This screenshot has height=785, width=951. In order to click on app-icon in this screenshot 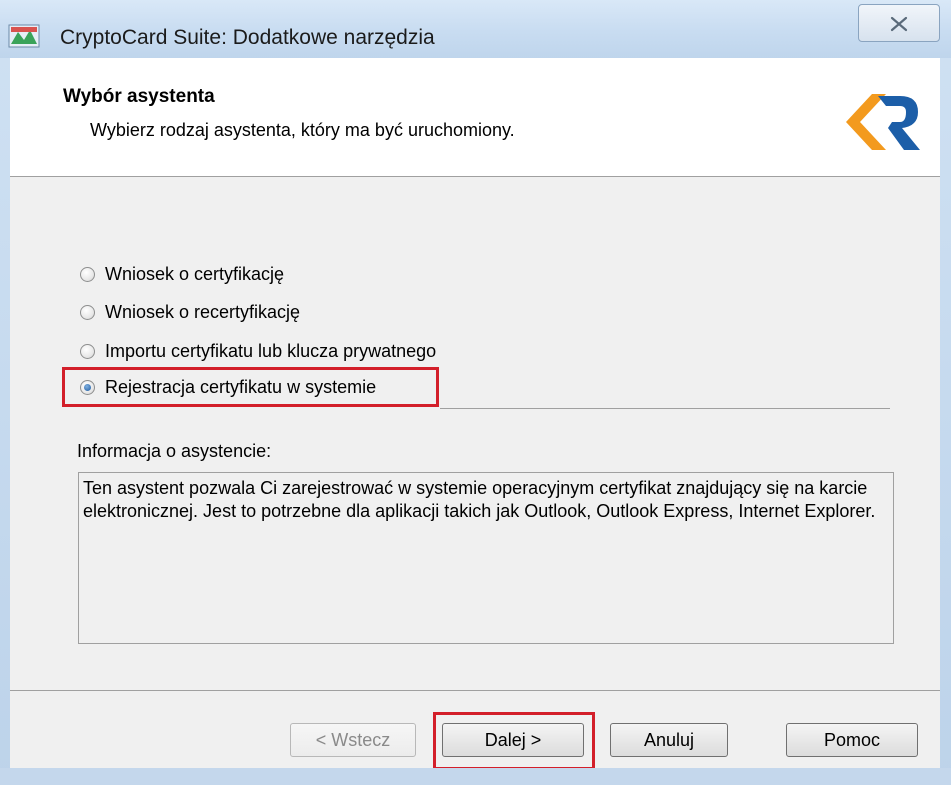, I will do `click(24, 36)`.